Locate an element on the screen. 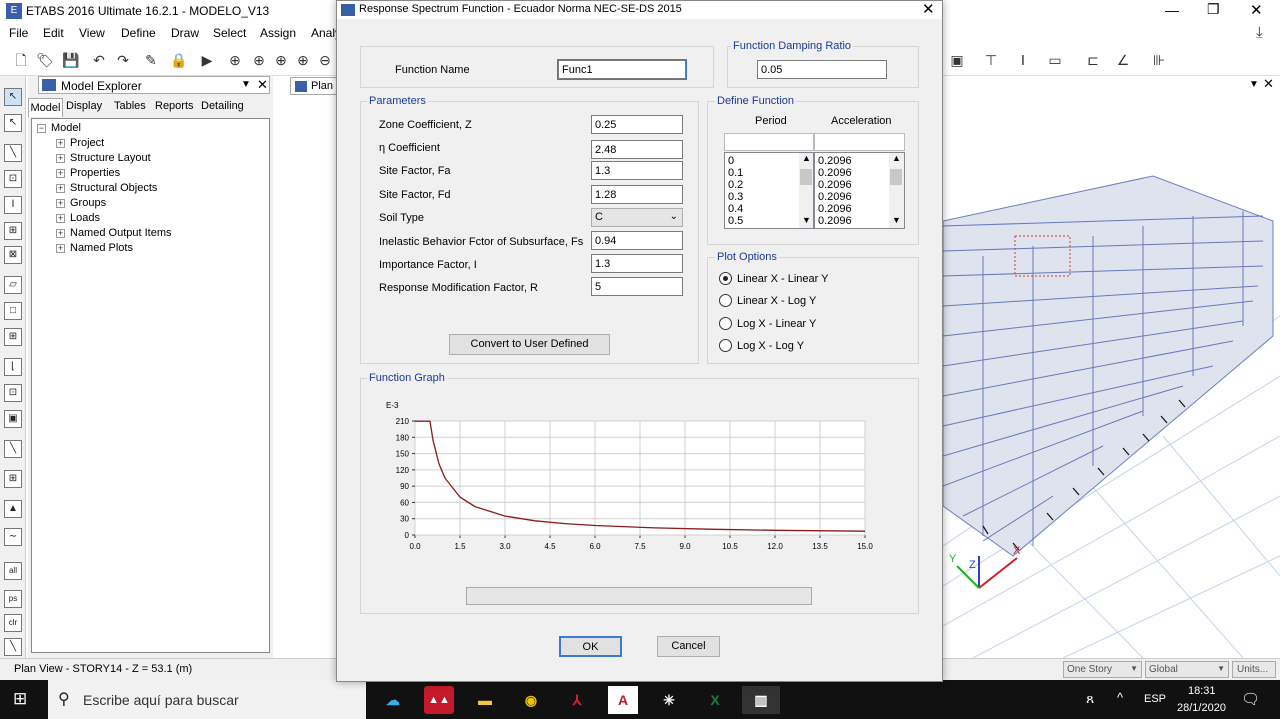 This screenshot has height=719, width=1280. tree-item-structure-layout: + Structure Layout is located at coordinates (103, 158).